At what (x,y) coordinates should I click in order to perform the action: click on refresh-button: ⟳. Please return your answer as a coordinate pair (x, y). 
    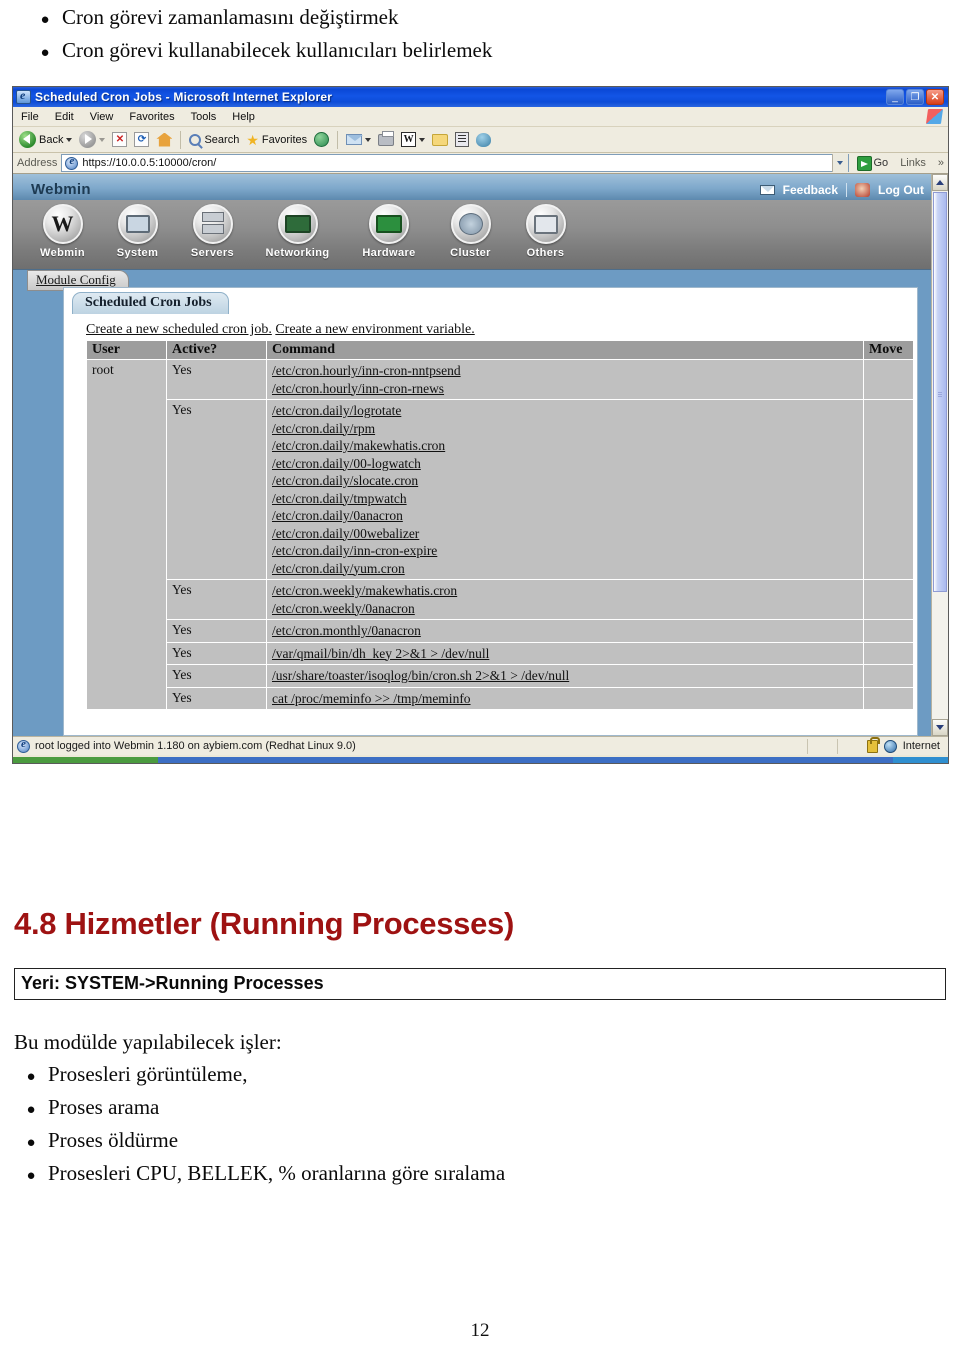
    Looking at the image, I should click on (141, 139).